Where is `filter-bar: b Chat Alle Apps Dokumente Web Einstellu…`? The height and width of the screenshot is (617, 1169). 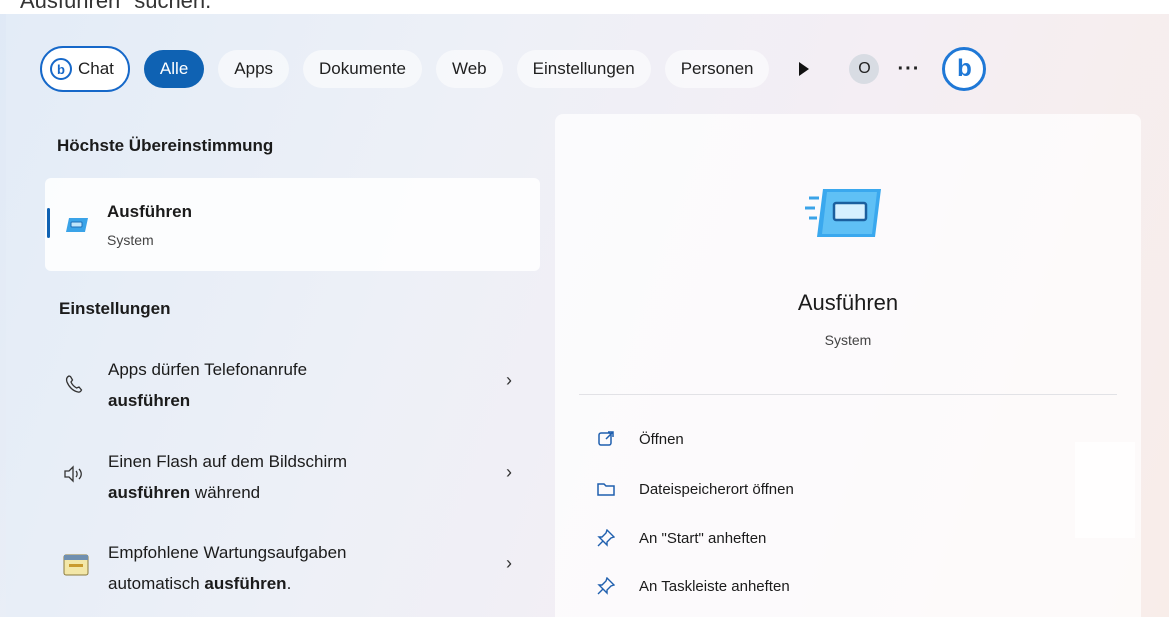 filter-bar: b Chat Alle Apps Dokumente Web Einstellu… is located at coordinates (513, 69).